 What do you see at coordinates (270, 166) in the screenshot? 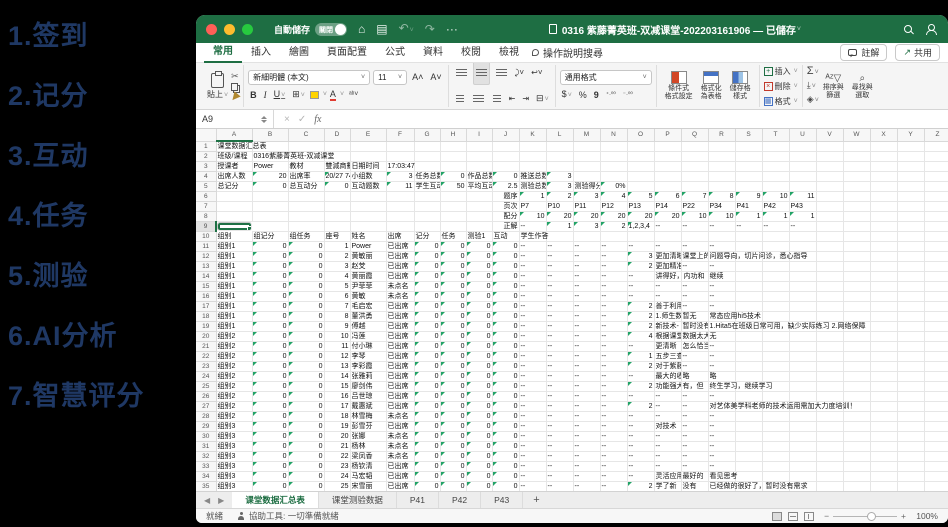
I see `grid-cell: Power` at bounding box center [270, 166].